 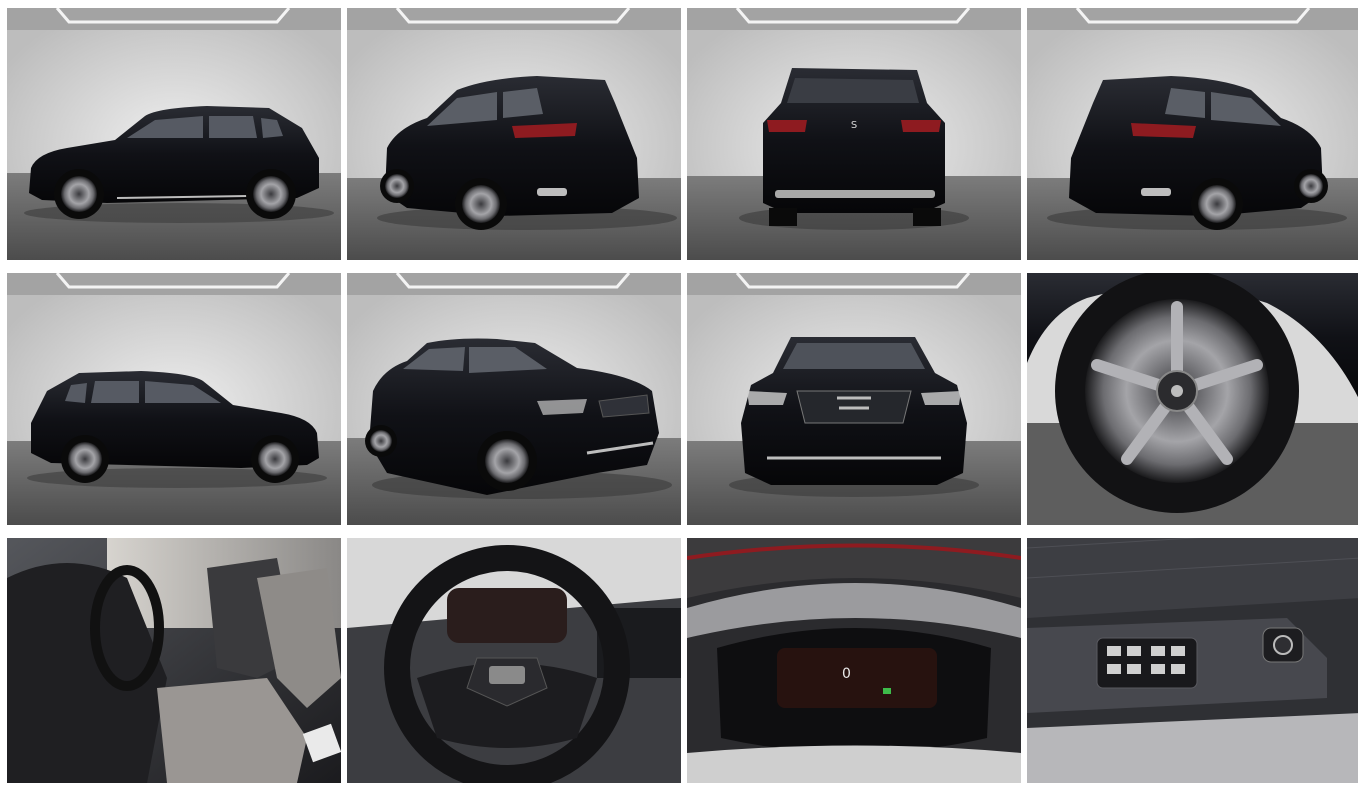 I want to click on wheel-closeup-image, so click(x=1192, y=399).